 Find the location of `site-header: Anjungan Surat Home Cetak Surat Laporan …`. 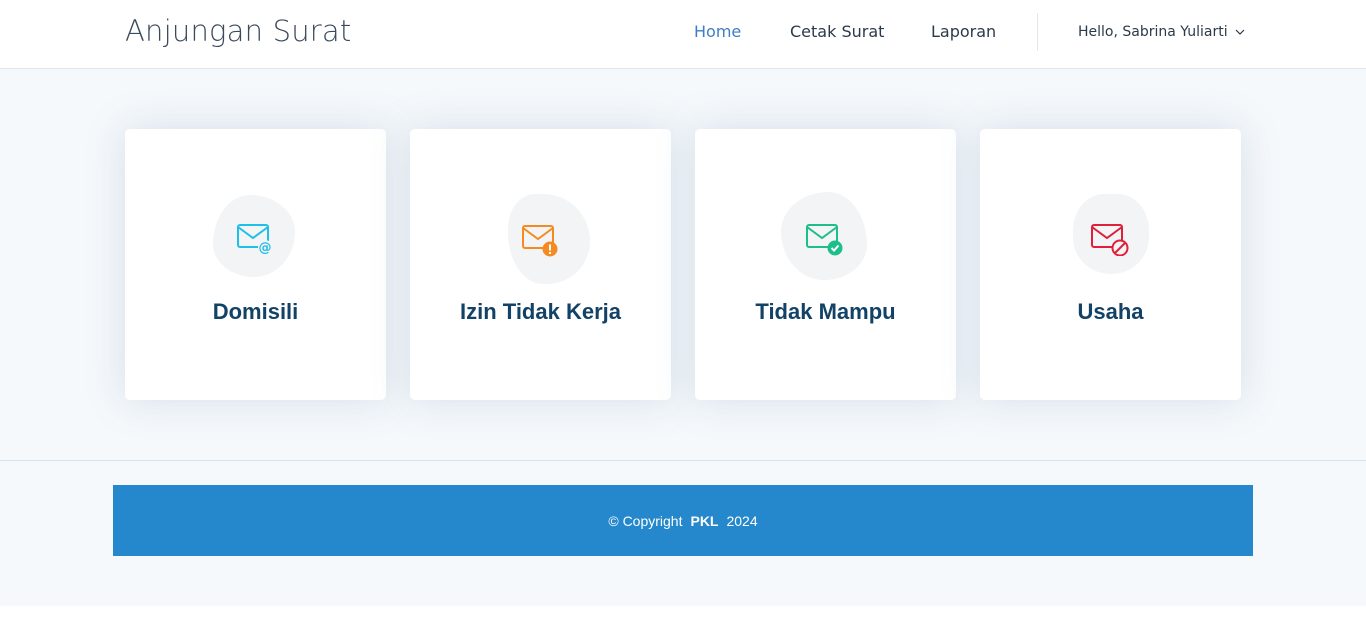

site-header: Anjungan Surat Home Cetak Surat Laporan … is located at coordinates (683, 34).